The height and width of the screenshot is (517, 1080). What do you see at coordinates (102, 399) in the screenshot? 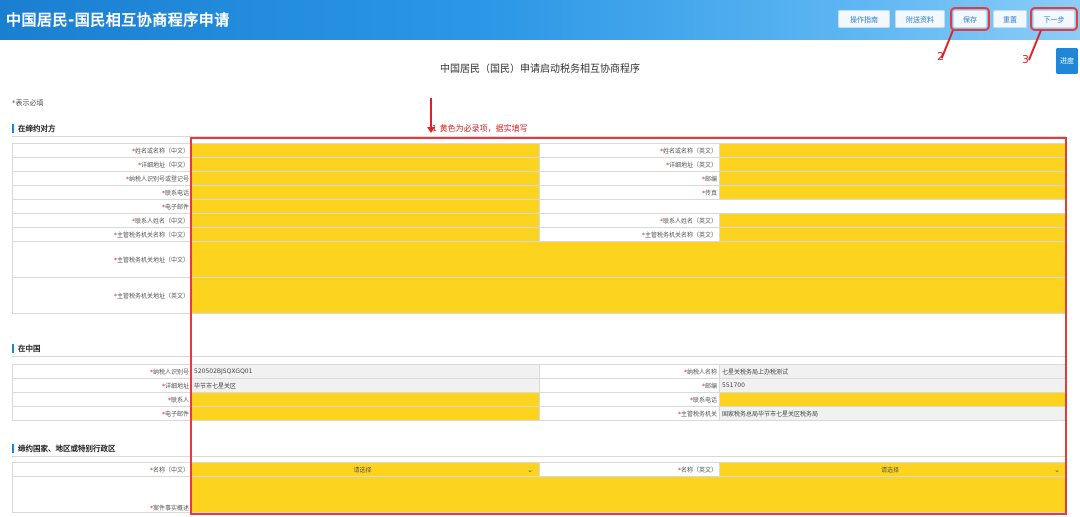
I see `label-cn-contact: *联系人` at bounding box center [102, 399].